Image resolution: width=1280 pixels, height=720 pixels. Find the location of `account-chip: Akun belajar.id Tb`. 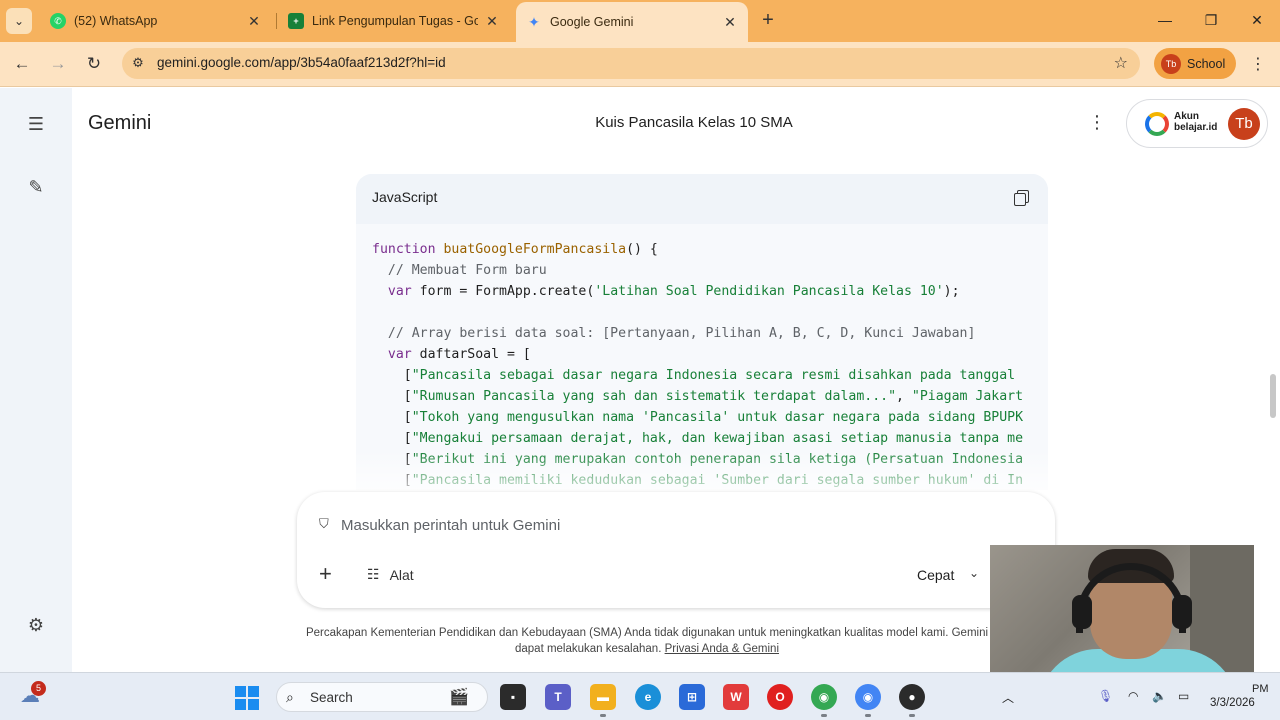

account-chip: Akun belajar.id Tb is located at coordinates (1197, 123).